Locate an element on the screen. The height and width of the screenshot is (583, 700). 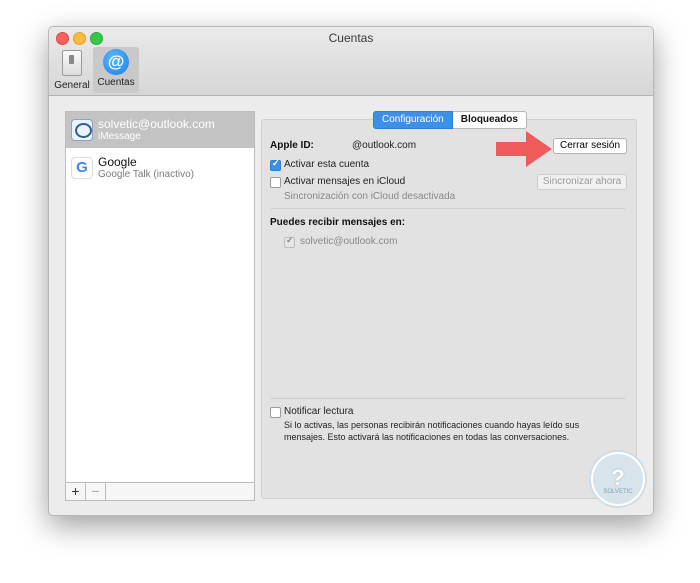
activate-account-label: Activar esta cuenta is located at coordinates (327, 164).